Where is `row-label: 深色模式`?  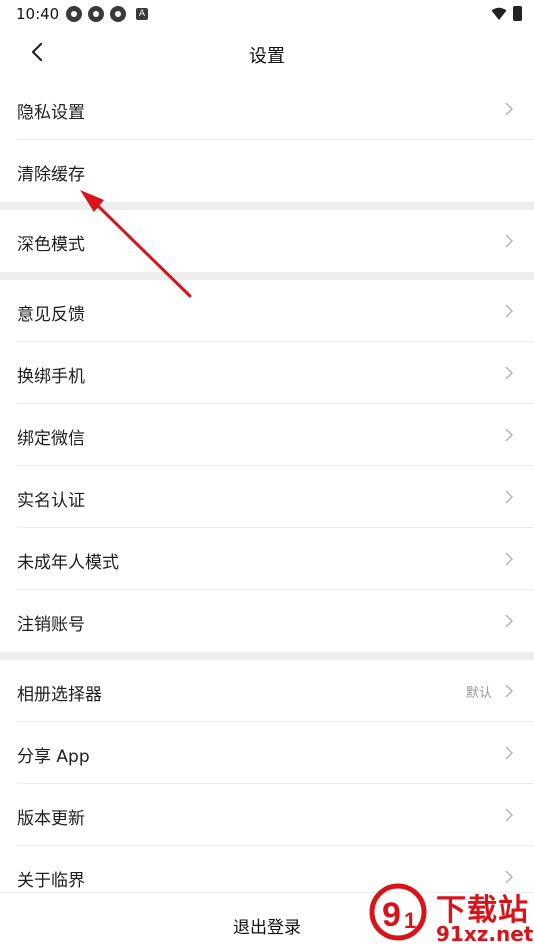
row-label: 深色模式 is located at coordinates (51, 245).